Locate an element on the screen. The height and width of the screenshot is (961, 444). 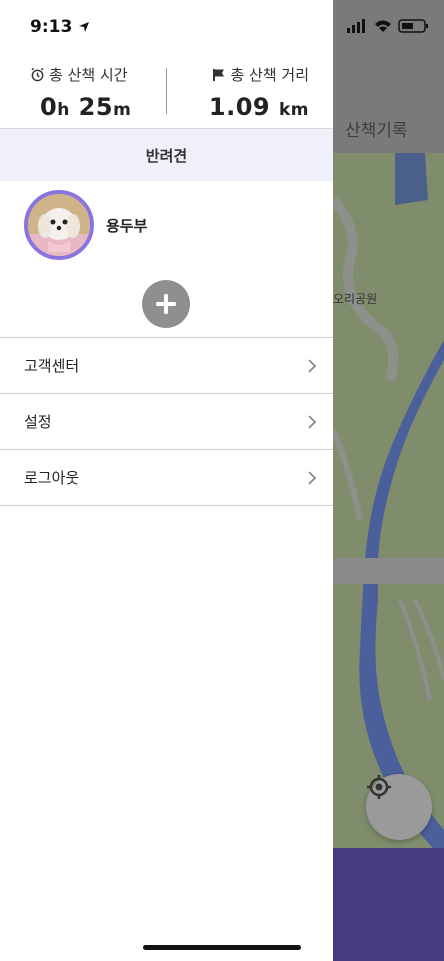
bottom-action-bar is located at coordinates (388, 904).